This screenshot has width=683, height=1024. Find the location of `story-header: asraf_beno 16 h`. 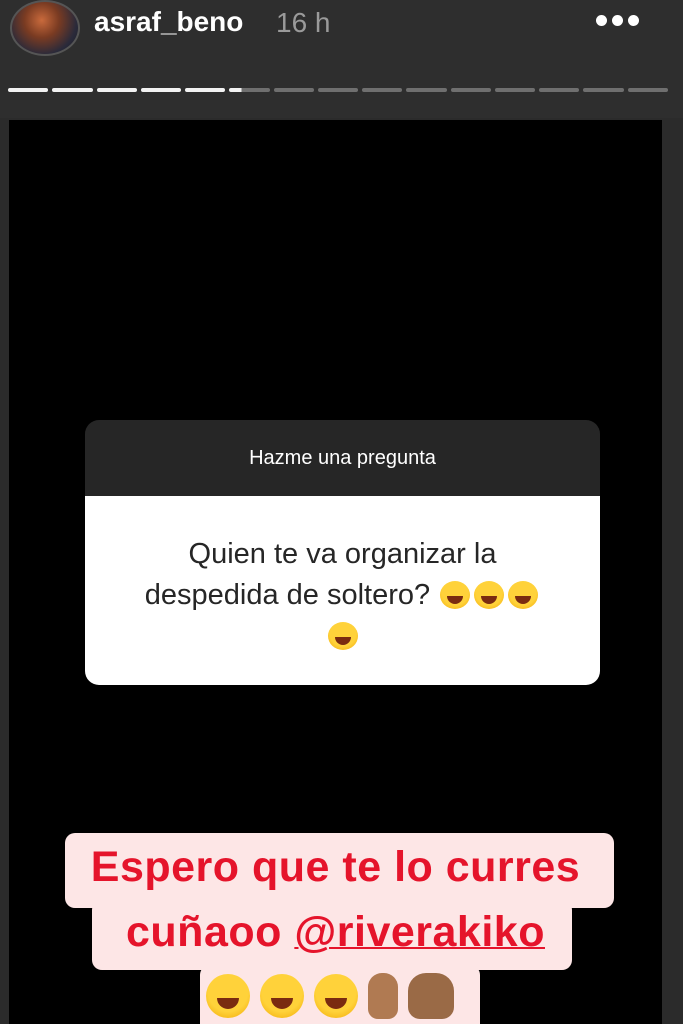

story-header: asraf_beno 16 h is located at coordinates (341, 59).